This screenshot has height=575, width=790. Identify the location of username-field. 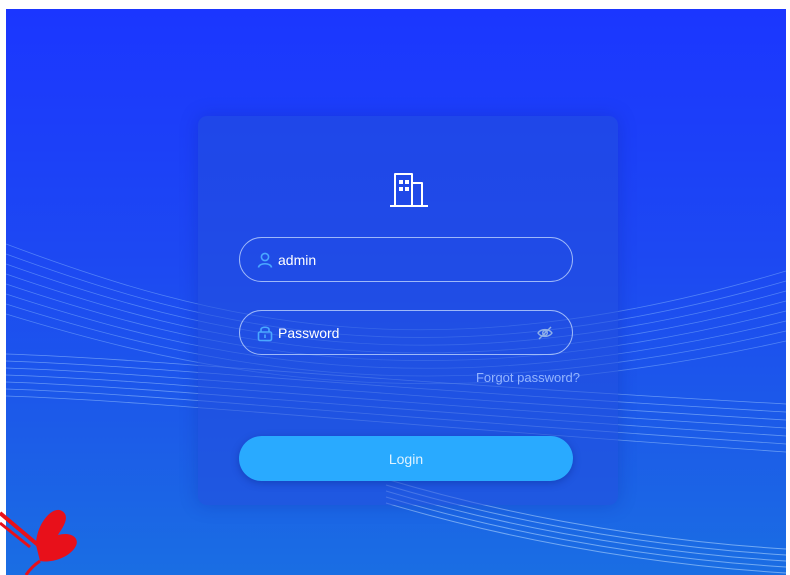
(406, 259).